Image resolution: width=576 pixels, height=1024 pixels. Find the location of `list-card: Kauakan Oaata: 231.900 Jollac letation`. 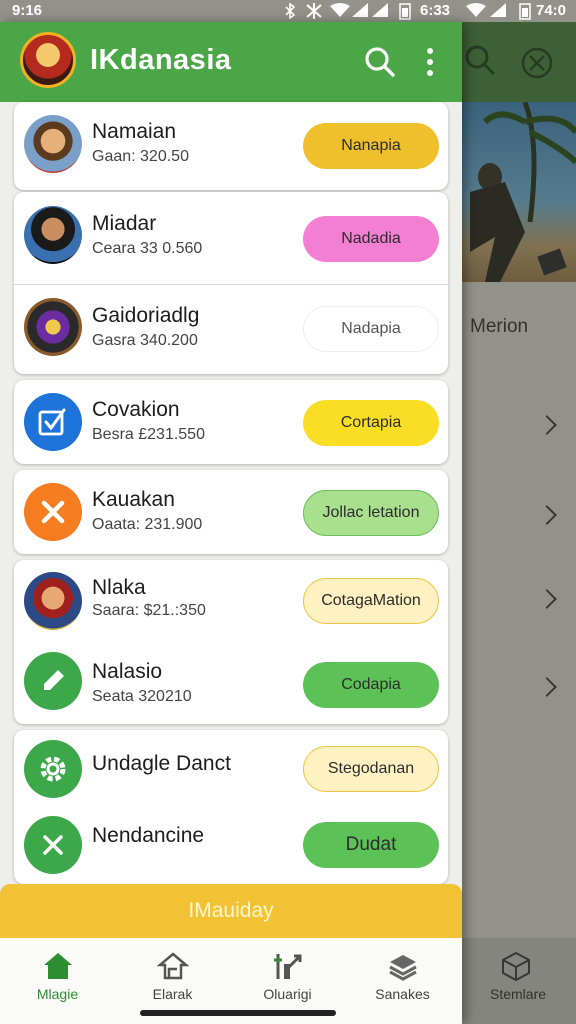

list-card: Kauakan Oaata: 231.900 Jollac letation is located at coordinates (231, 512).